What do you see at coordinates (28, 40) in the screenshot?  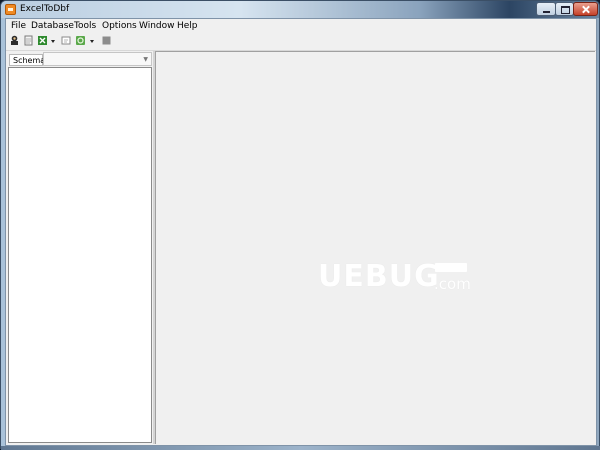 I see `new-document-icon` at bounding box center [28, 40].